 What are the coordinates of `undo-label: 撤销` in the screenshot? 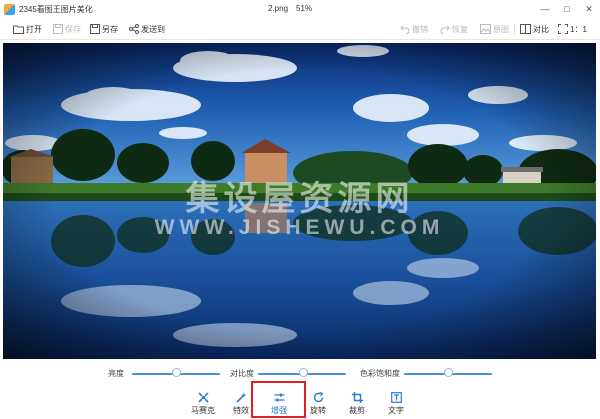 It's located at (420, 29).